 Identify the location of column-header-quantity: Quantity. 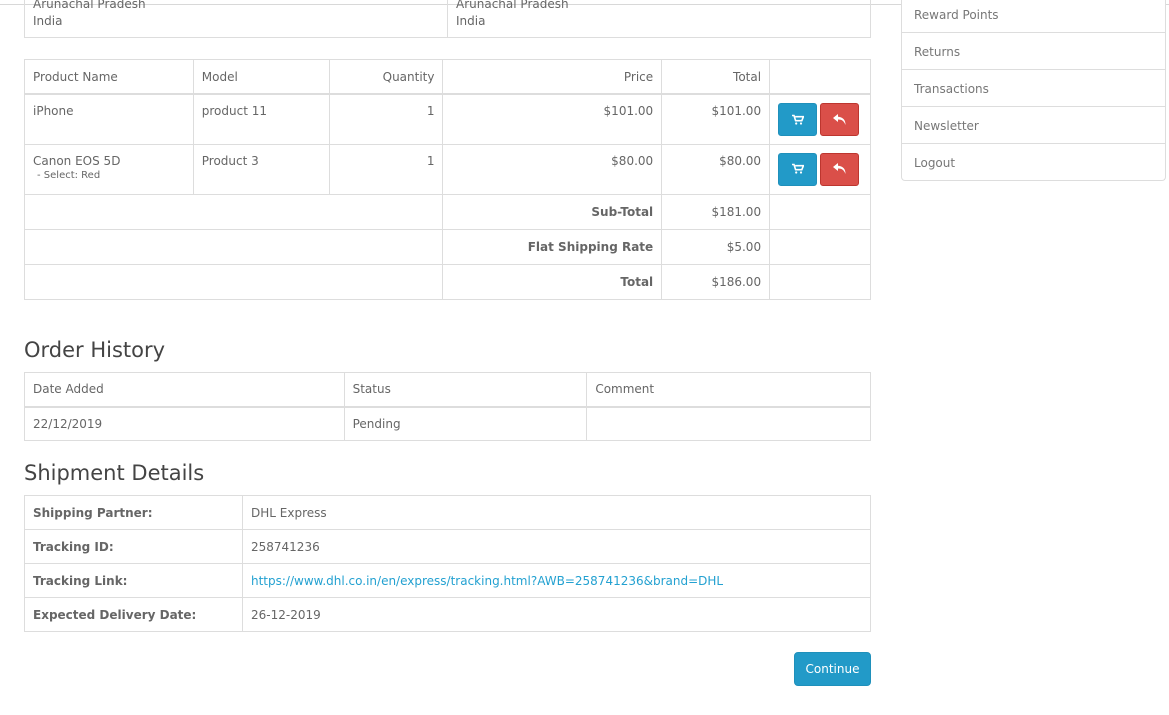
(386, 77).